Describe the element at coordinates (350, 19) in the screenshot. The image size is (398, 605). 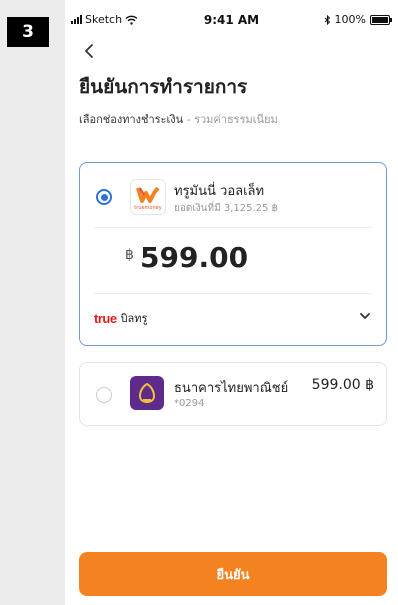
I see `battery-label: 100%` at that location.